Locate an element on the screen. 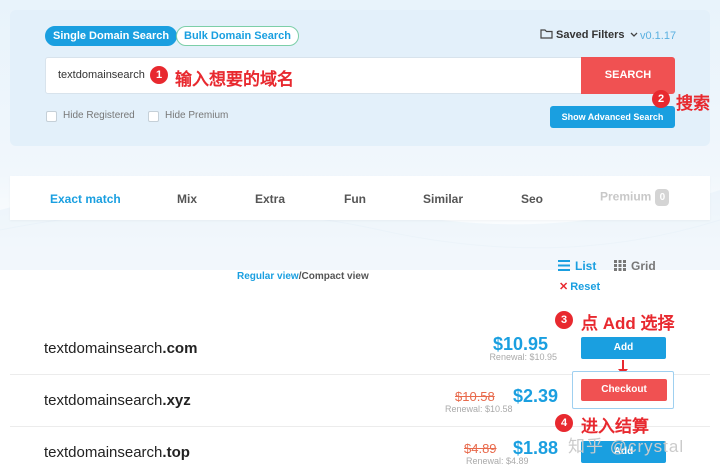 Image resolution: width=720 pixels, height=474 pixels. folder-icon is located at coordinates (546, 34).